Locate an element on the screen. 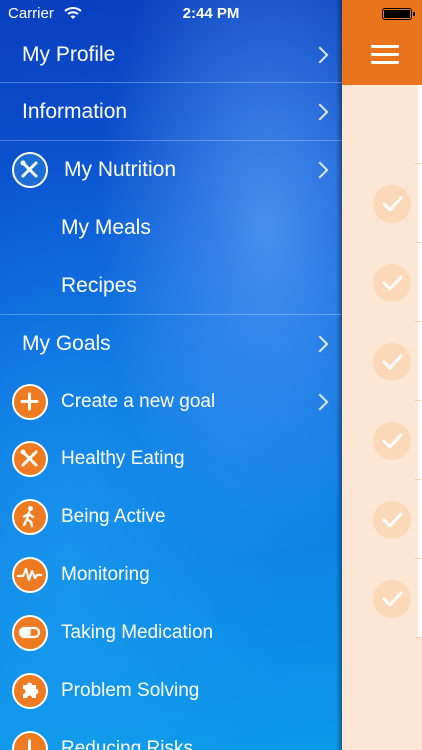  menu-item-label: Recipes is located at coordinates (99, 285).